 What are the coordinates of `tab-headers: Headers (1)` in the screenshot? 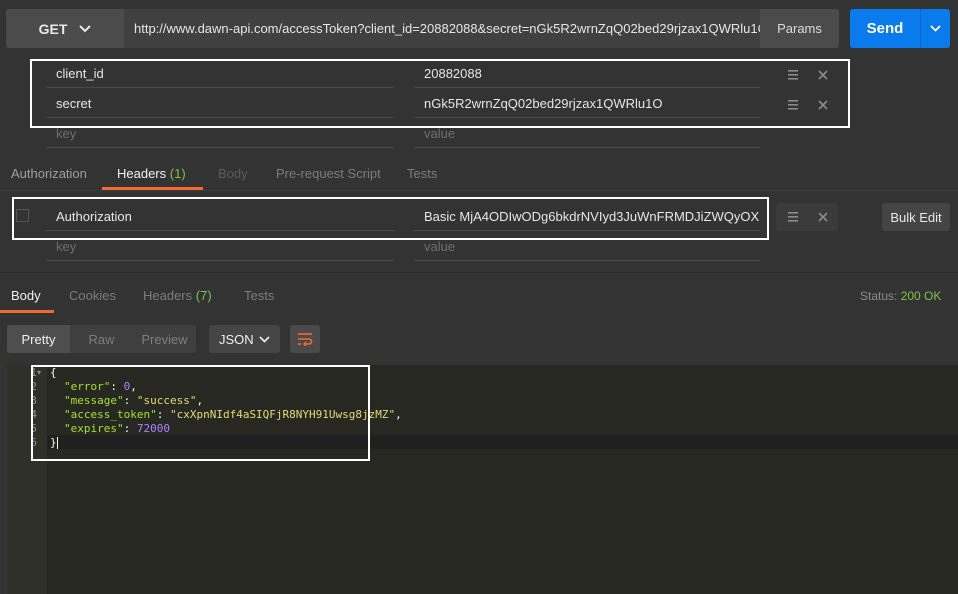 It's located at (151, 173).